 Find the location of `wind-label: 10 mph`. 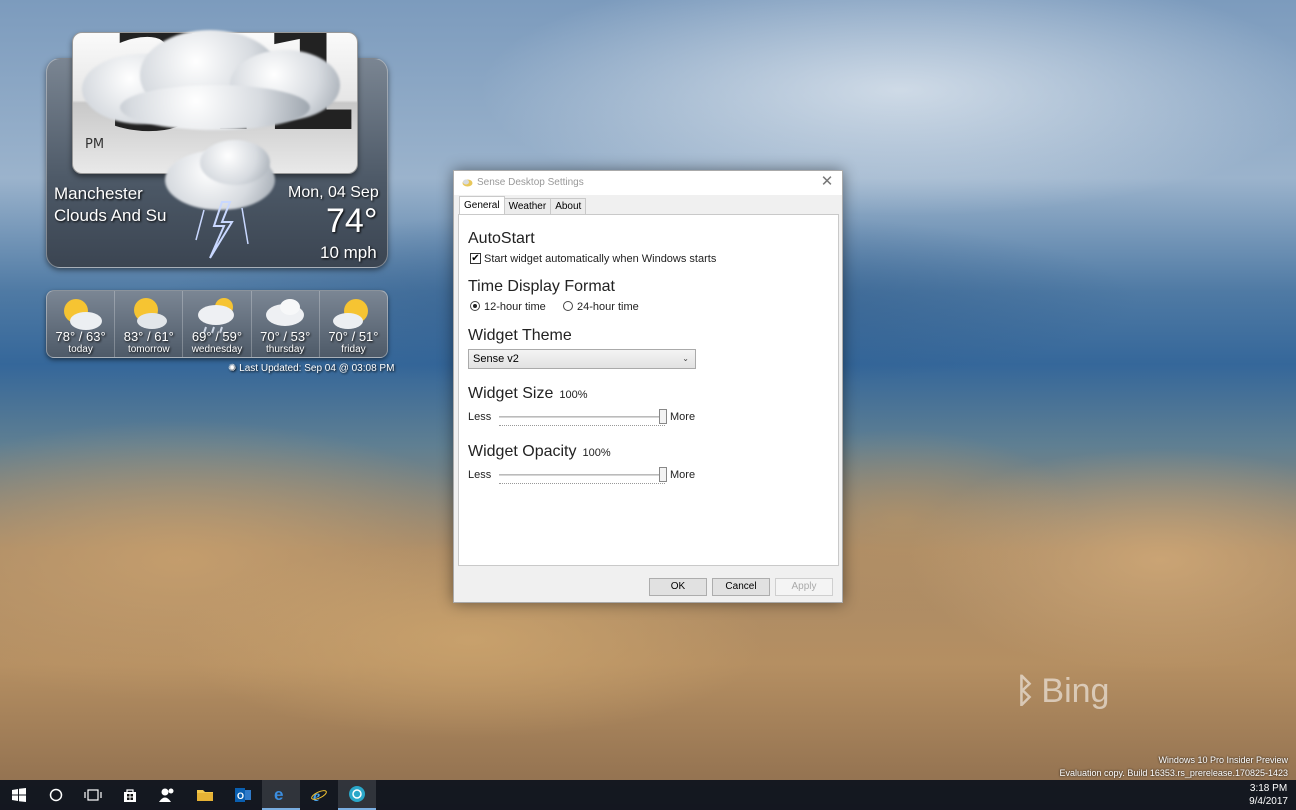

wind-label: 10 mph is located at coordinates (348, 252).